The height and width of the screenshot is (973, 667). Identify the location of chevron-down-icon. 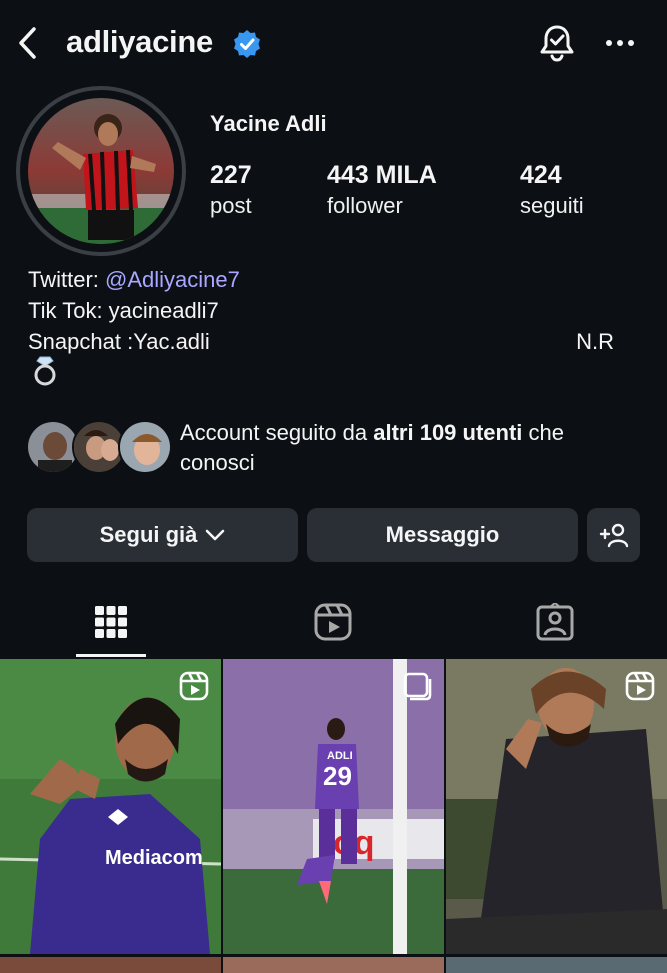
(215, 535).